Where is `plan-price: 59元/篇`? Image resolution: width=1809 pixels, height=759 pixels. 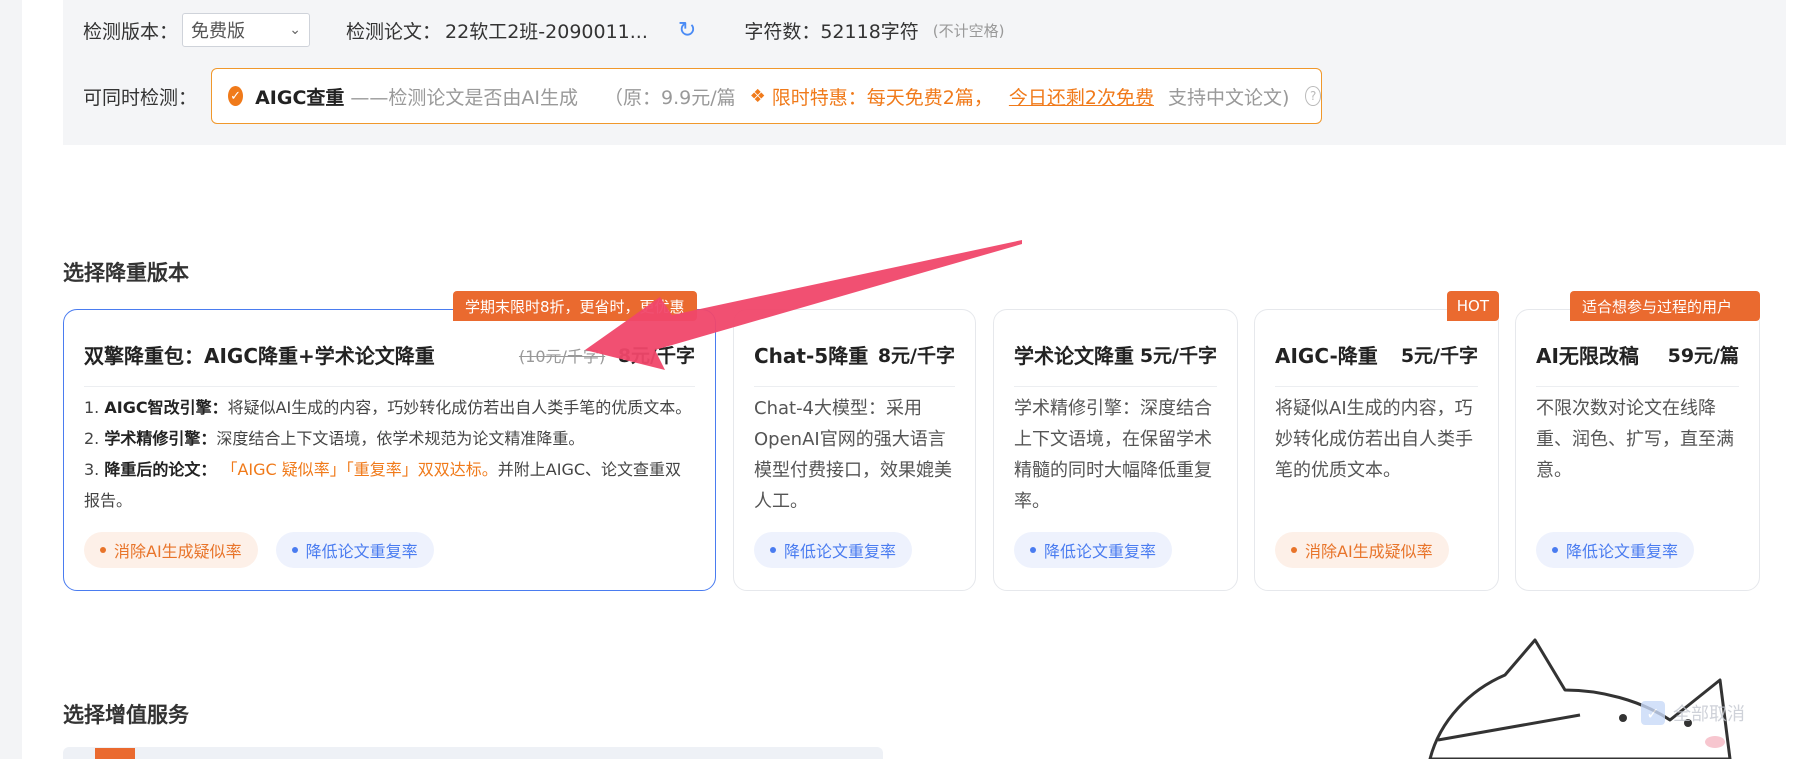
plan-price: 59元/篇 is located at coordinates (1703, 355).